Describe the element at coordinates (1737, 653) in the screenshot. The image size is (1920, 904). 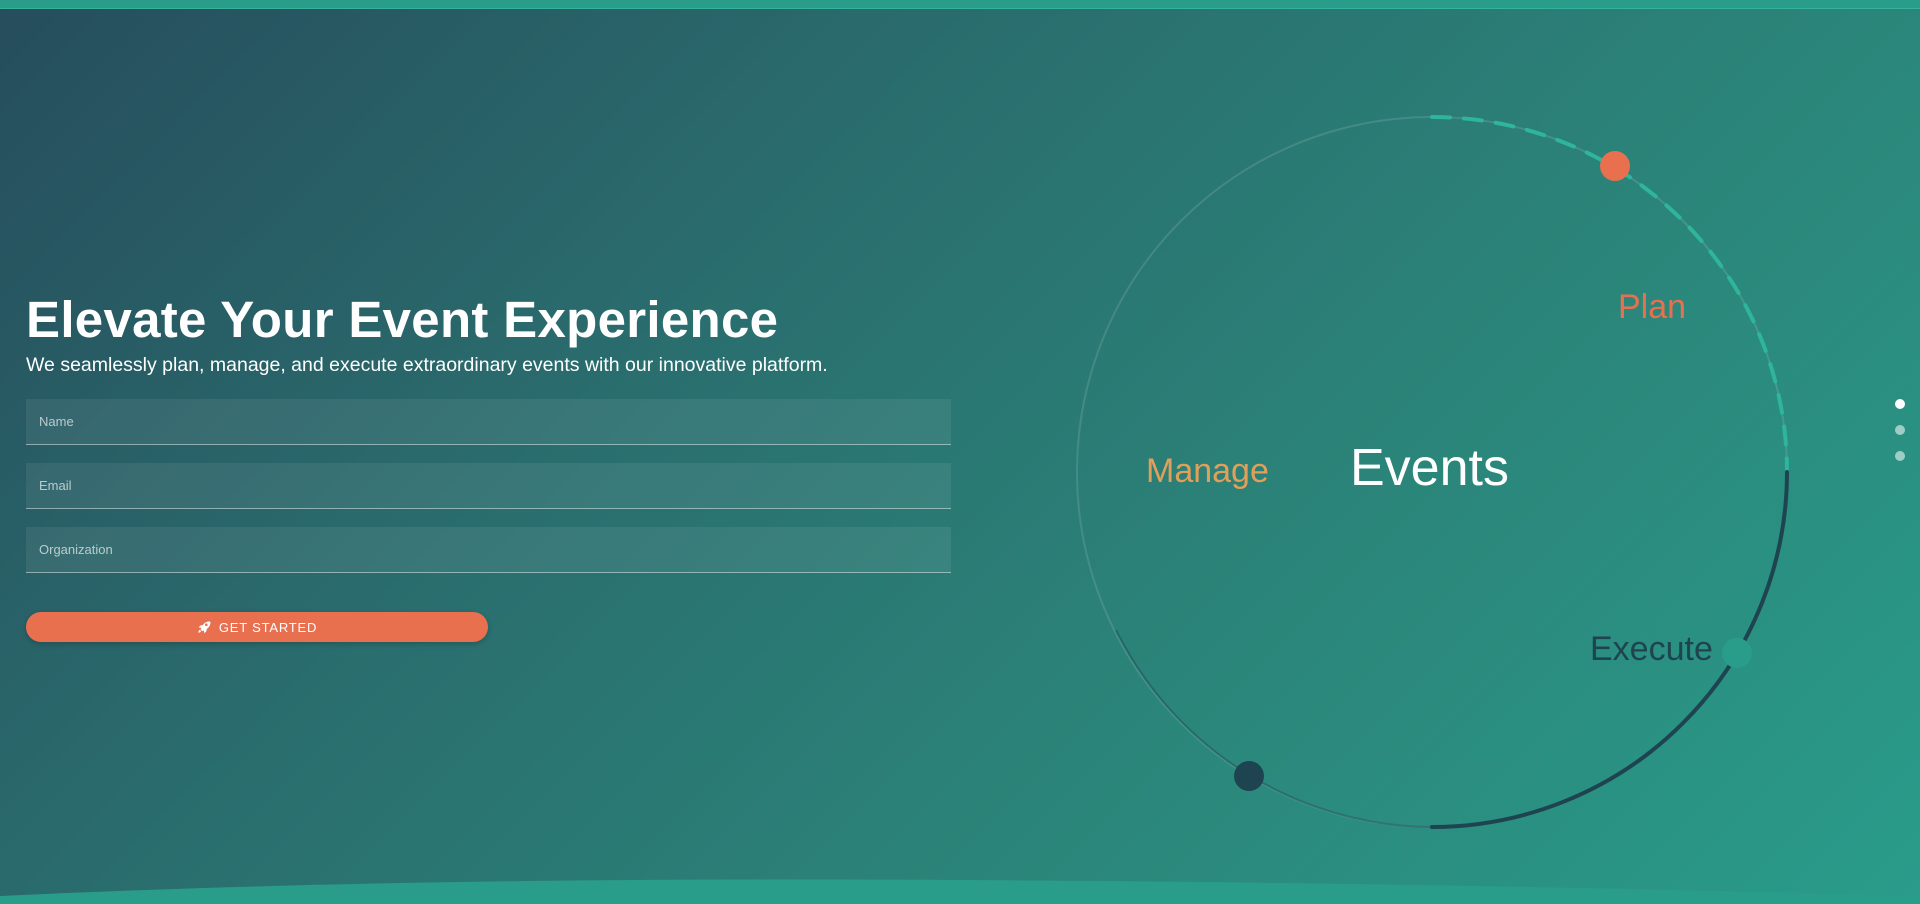
I see `execute-node` at that location.